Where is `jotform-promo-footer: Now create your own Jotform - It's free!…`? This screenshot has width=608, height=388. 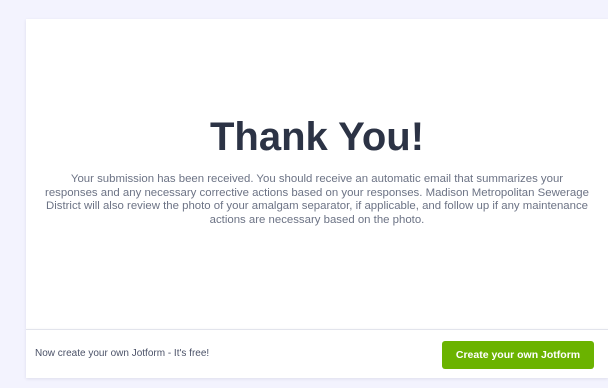
jotform-promo-footer: Now create your own Jotform - It's free!… is located at coordinates (317, 353).